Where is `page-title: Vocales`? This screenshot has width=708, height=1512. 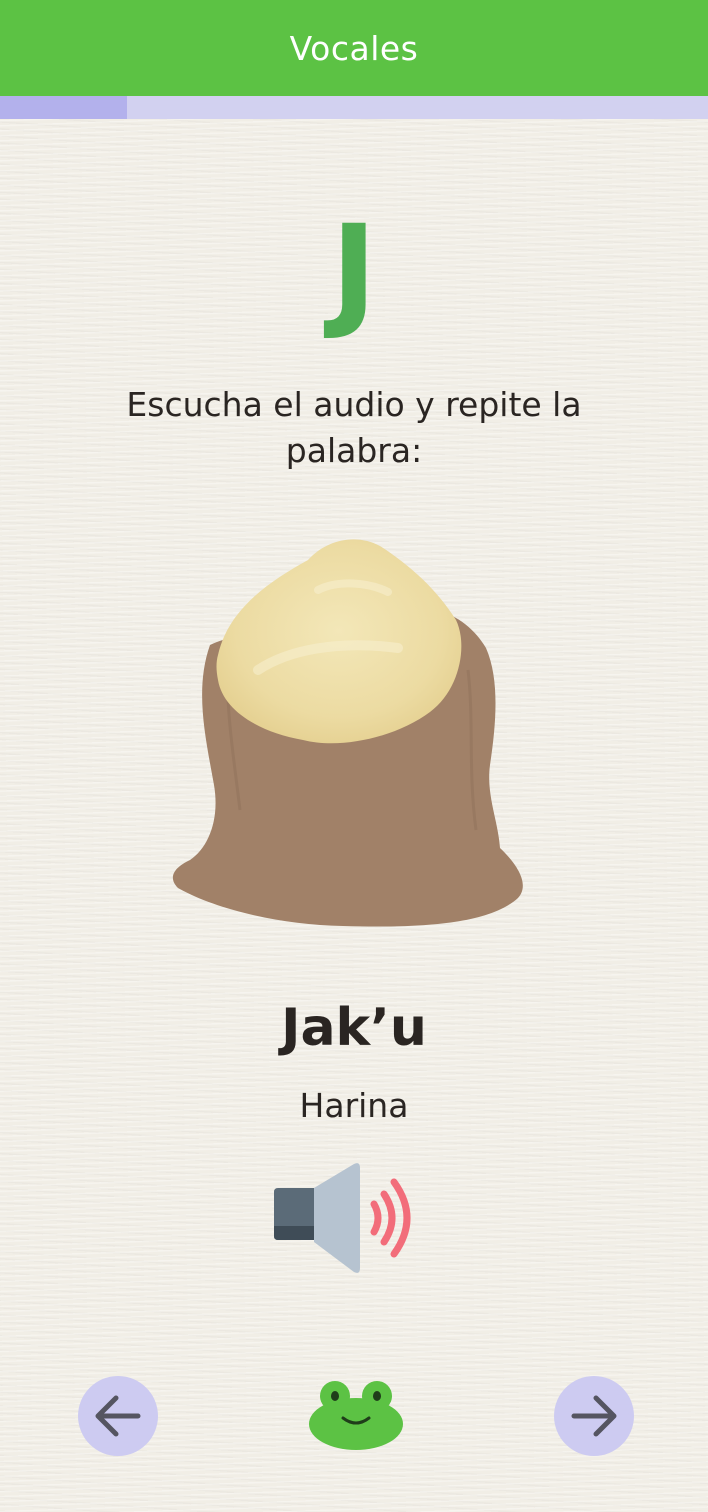 page-title: Vocales is located at coordinates (354, 48).